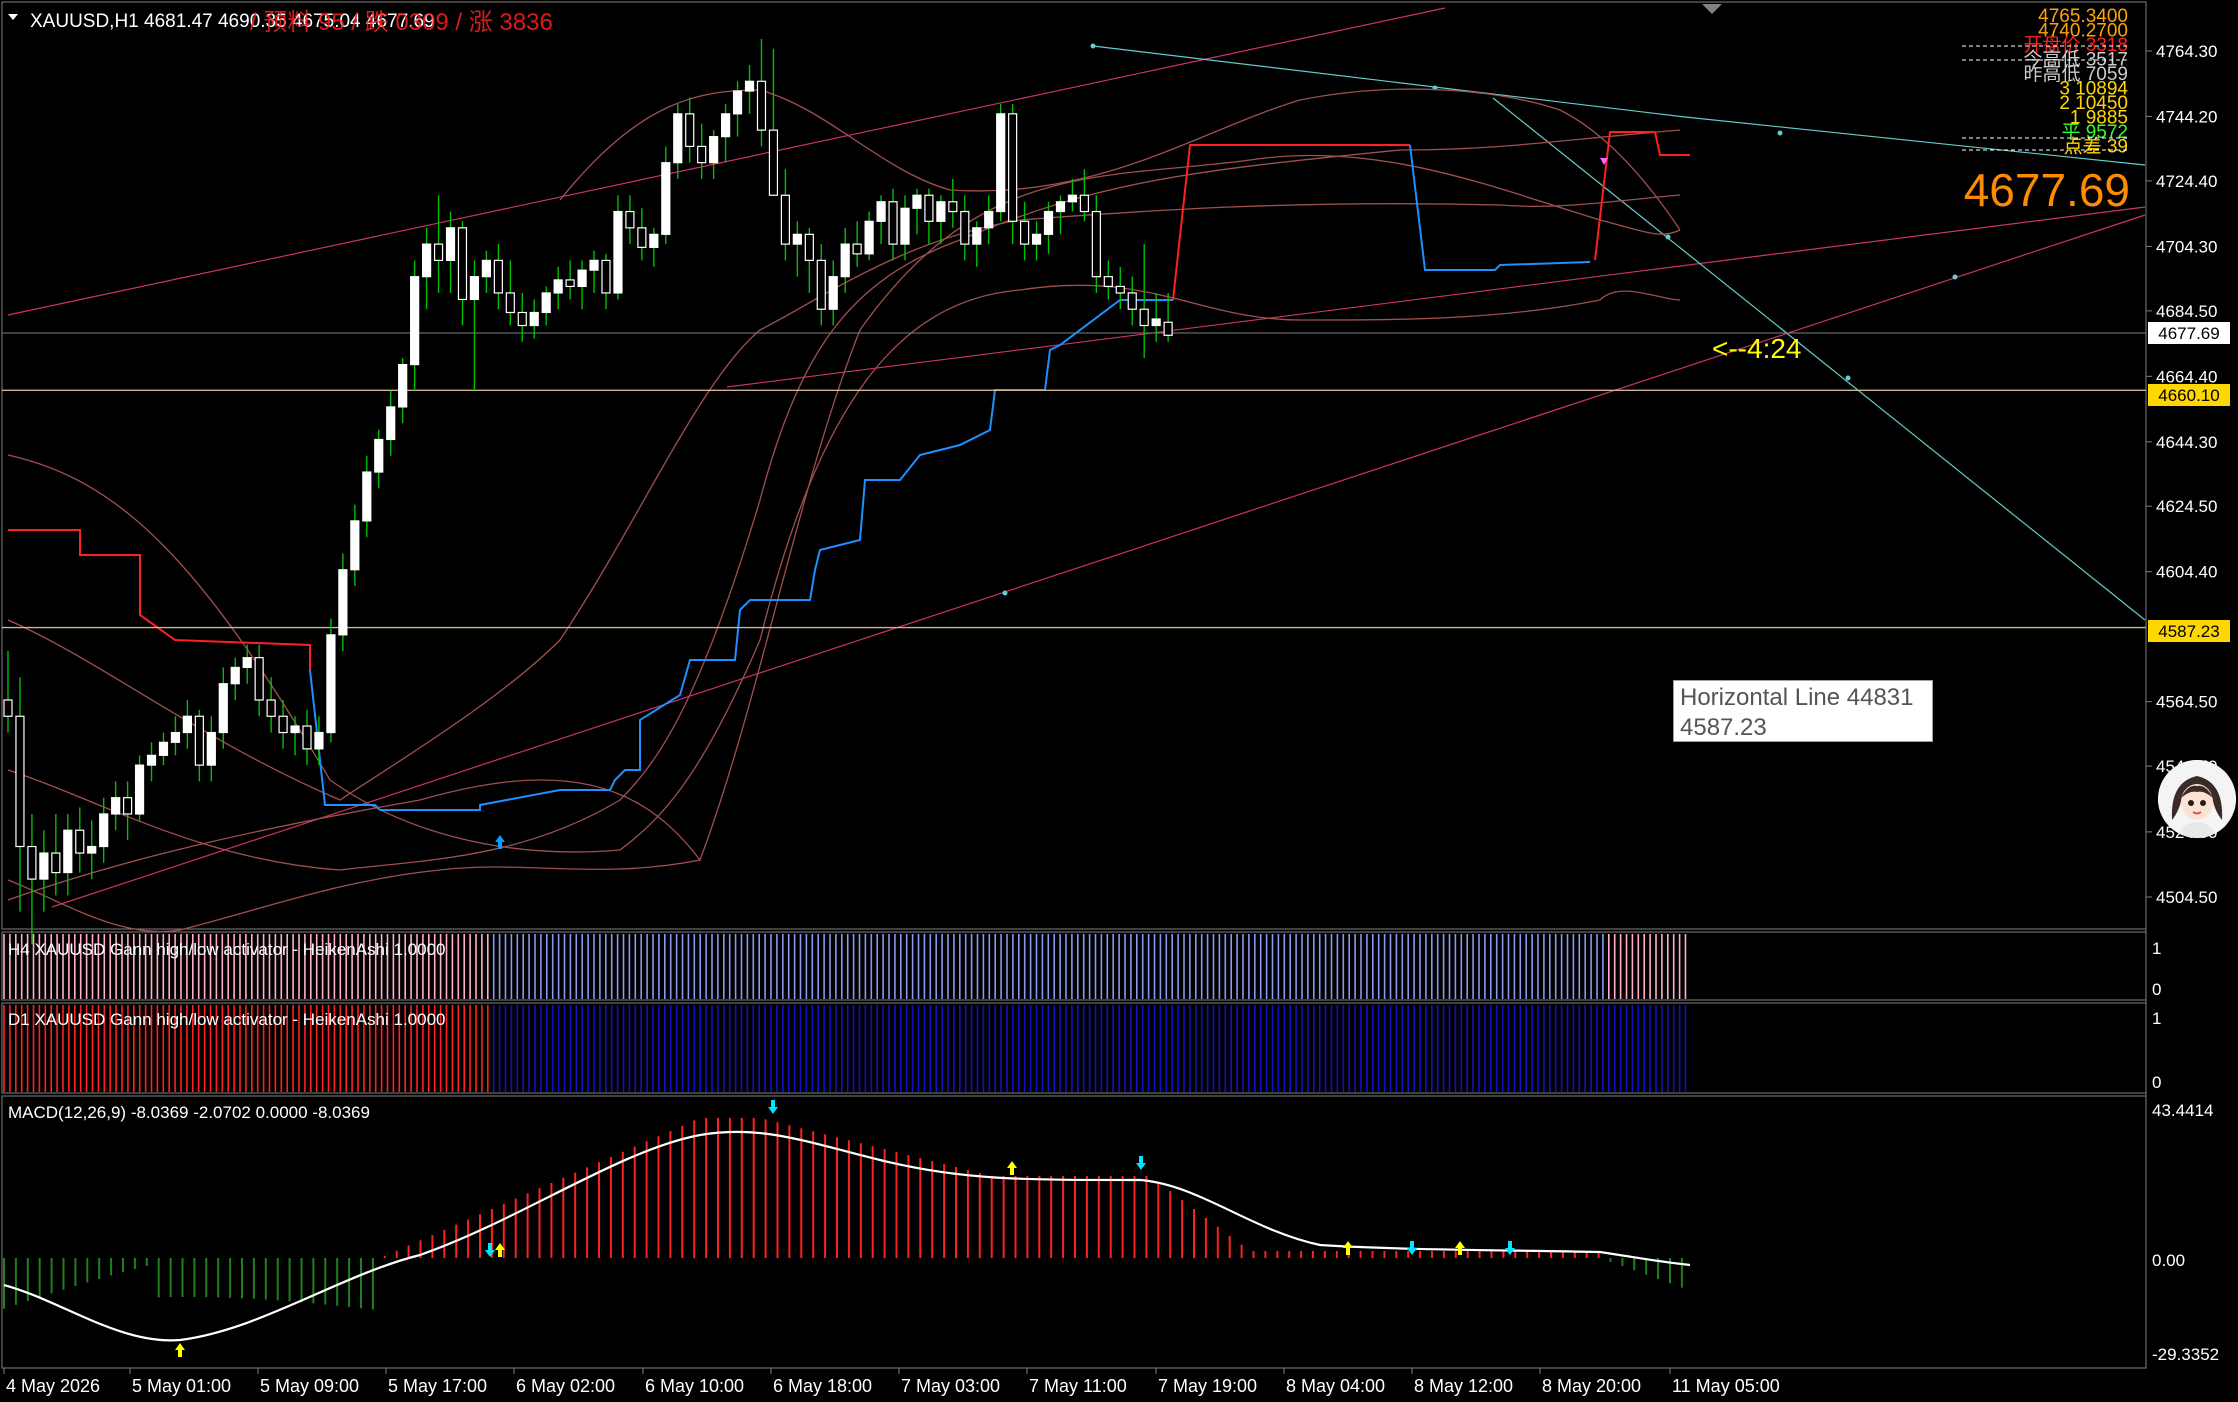  I want to click on price-label: 4644.30, so click(2186, 442).